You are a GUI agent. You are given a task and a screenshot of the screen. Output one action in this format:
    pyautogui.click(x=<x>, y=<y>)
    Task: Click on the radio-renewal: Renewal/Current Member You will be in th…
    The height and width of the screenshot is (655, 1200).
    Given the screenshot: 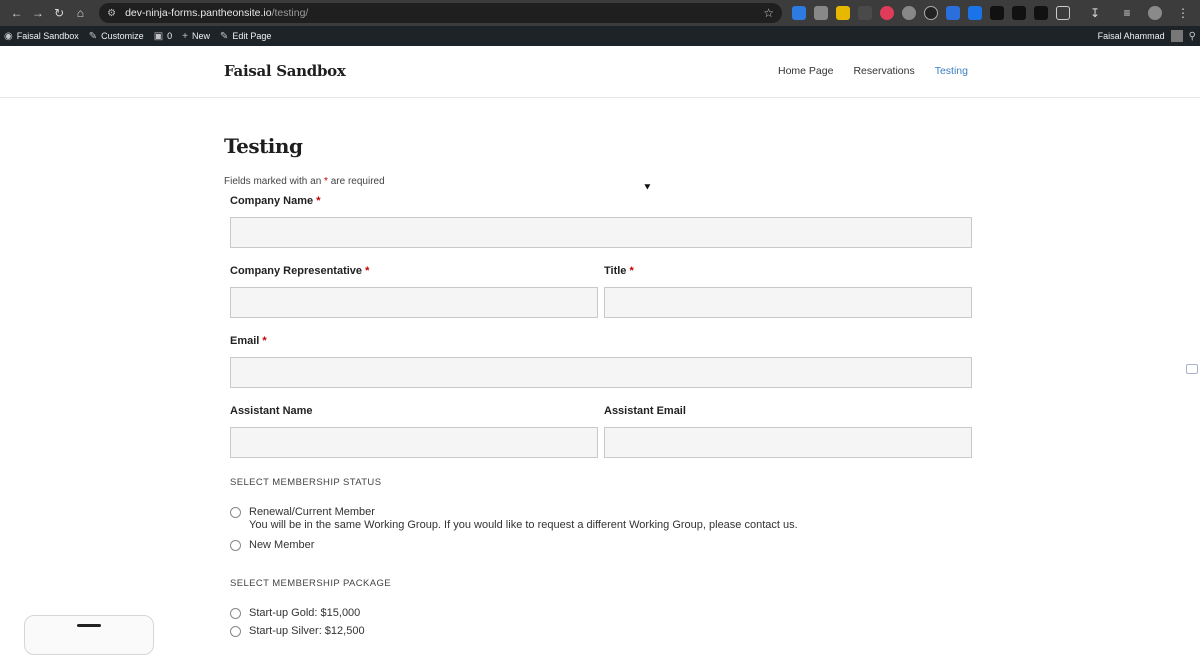 What is the action you would take?
    pyautogui.click(x=514, y=519)
    